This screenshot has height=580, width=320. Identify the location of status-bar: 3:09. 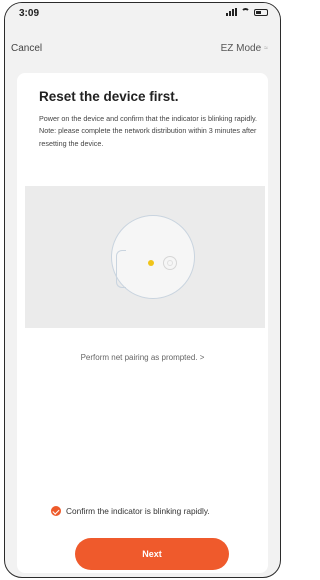
(142, 14).